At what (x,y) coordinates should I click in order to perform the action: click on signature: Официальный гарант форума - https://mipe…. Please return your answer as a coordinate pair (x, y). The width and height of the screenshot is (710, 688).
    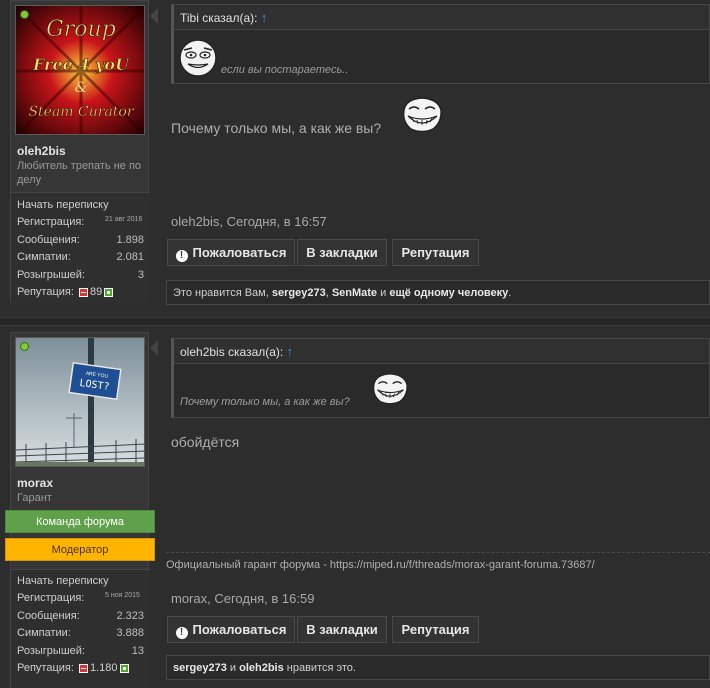
    Looking at the image, I should click on (380, 565).